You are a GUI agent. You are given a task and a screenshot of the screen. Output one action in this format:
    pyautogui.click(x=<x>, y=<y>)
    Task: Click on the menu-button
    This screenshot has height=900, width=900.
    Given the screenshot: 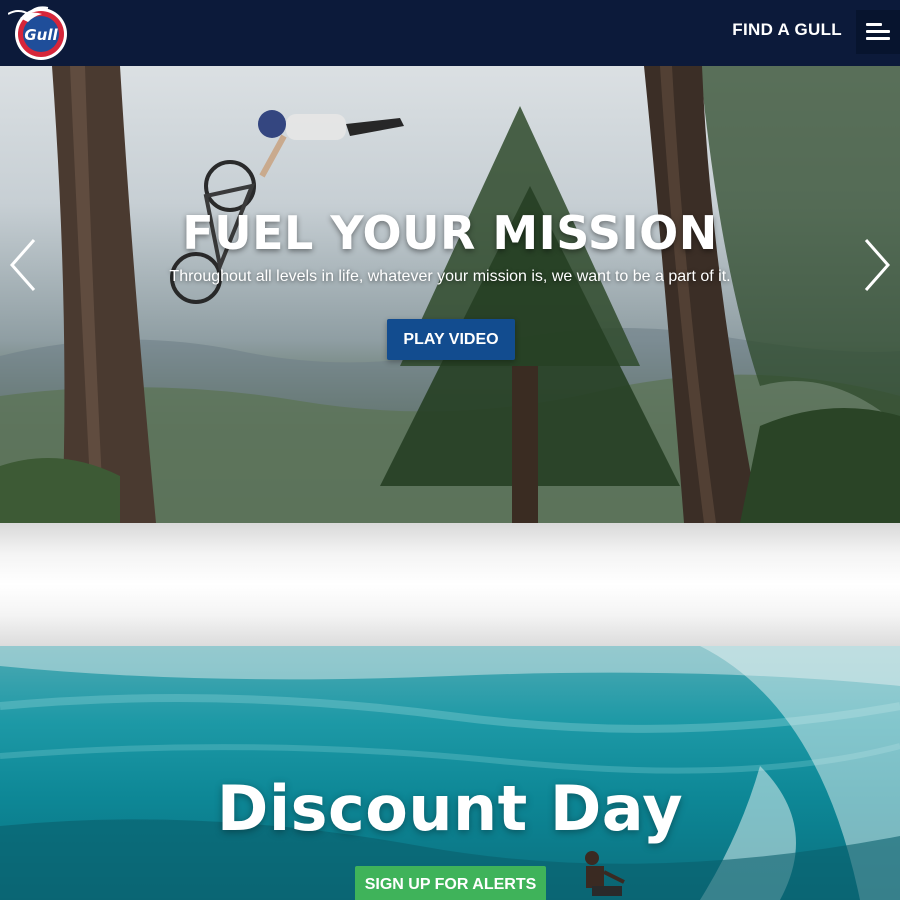 What is the action you would take?
    pyautogui.click(x=878, y=32)
    